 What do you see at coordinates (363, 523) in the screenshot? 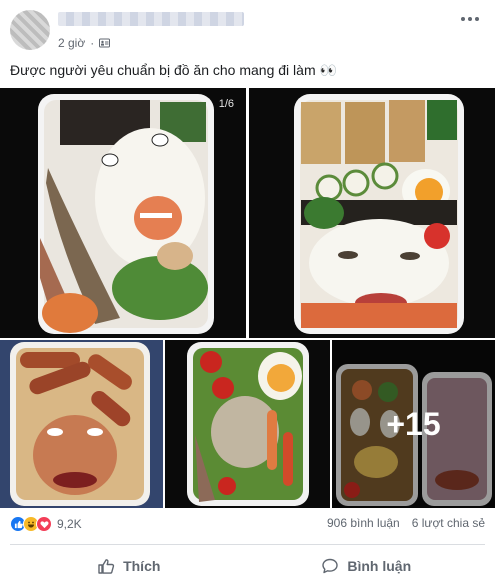
I see `comment-count: 906 bình luận` at bounding box center [363, 523].